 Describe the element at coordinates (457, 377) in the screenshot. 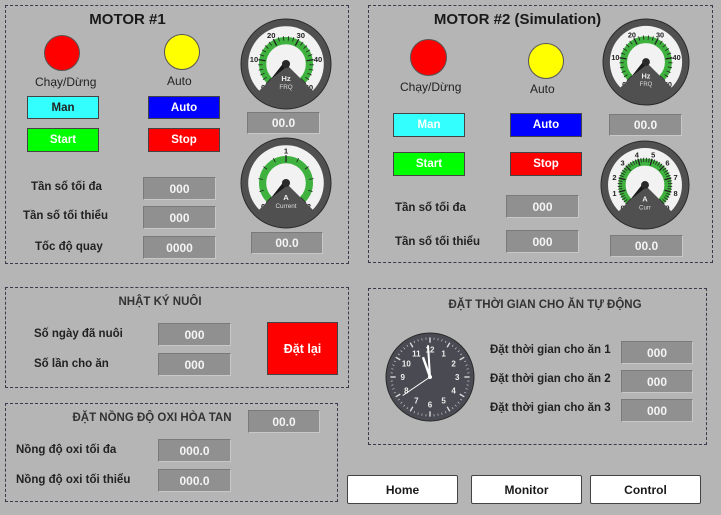

I see `clock-number: 3` at that location.